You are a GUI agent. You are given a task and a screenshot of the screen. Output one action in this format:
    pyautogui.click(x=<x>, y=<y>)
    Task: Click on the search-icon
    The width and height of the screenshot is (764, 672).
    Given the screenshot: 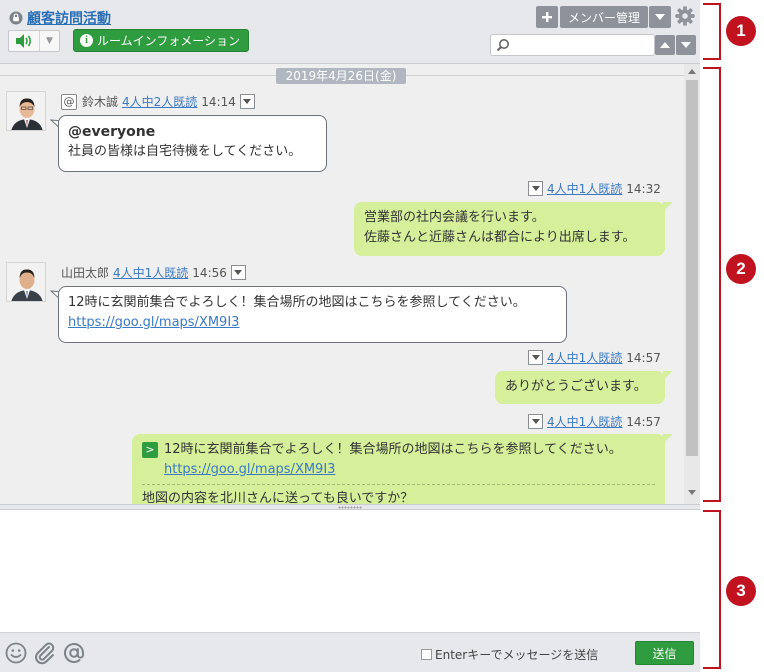 What is the action you would take?
    pyautogui.click(x=502, y=45)
    